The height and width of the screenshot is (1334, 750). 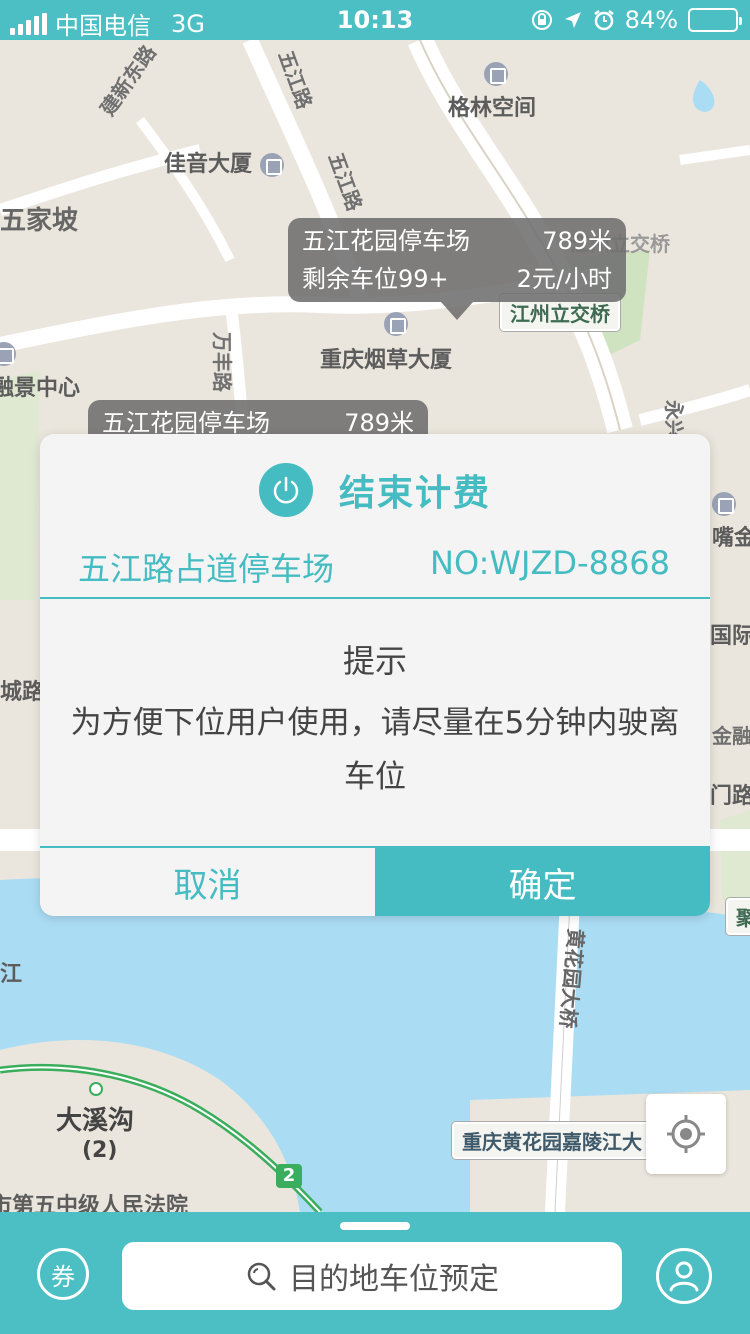 I want to click on dialog-title: 结束计费, so click(x=414, y=493).